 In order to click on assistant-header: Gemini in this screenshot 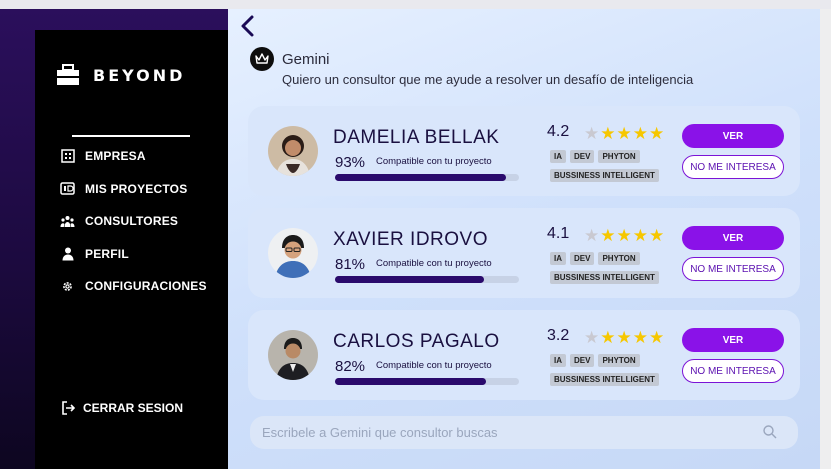, I will do `click(290, 59)`.